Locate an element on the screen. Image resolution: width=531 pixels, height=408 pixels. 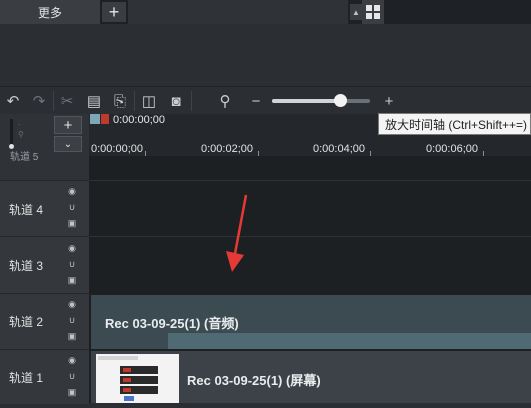
magnifier-icon: · ⚲ is located at coordinates (21, 129).